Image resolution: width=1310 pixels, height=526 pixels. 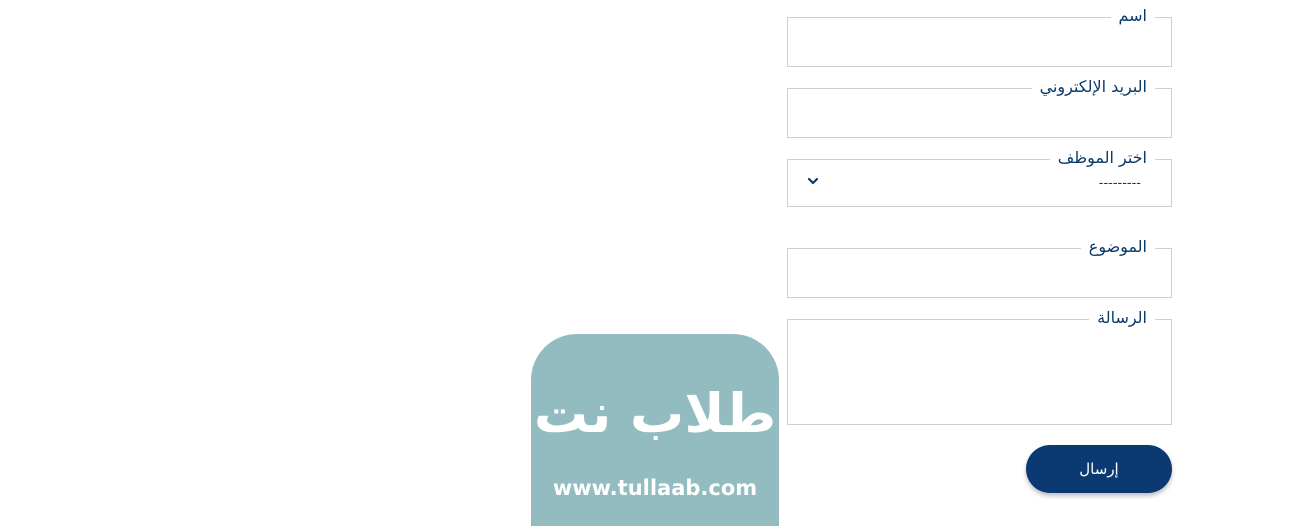 What do you see at coordinates (655, 488) in the screenshot?
I see `logo-url-text: www.tullaab.com` at bounding box center [655, 488].